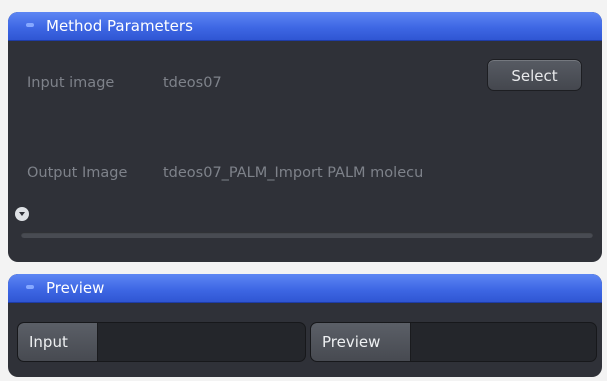 This screenshot has height=381, width=607. I want to click on output-image-field: tdeos07_PALM_Import PALM molecu, so click(325, 173).